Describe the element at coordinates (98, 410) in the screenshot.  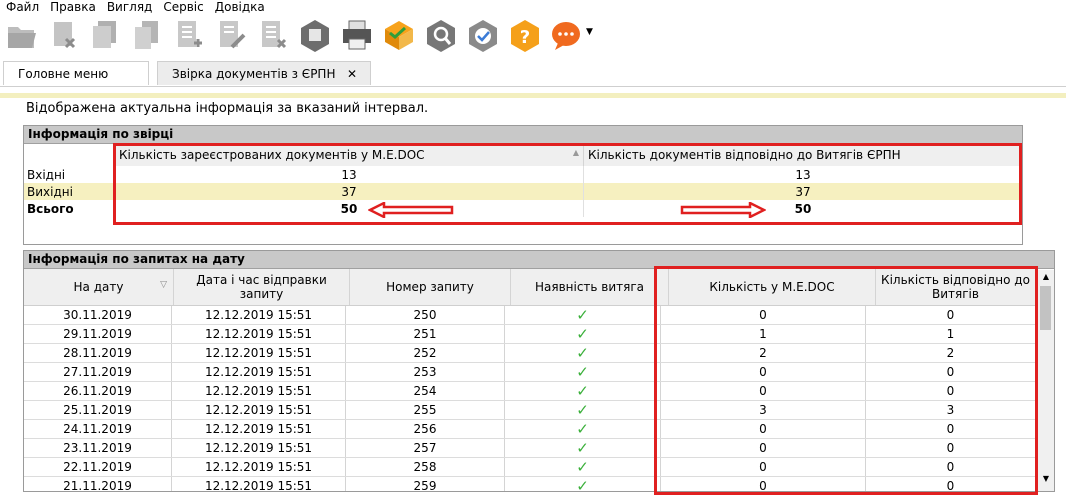
I see `table-cell: 25.11.2019` at that location.